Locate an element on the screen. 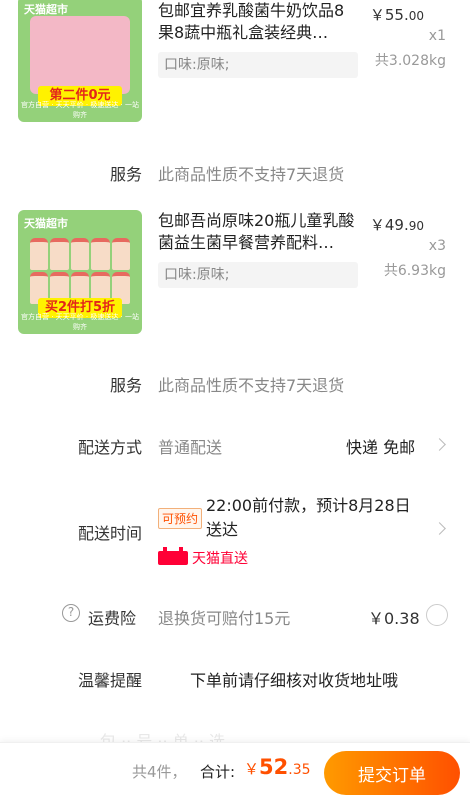  total-decimal: .35 is located at coordinates (299, 770).